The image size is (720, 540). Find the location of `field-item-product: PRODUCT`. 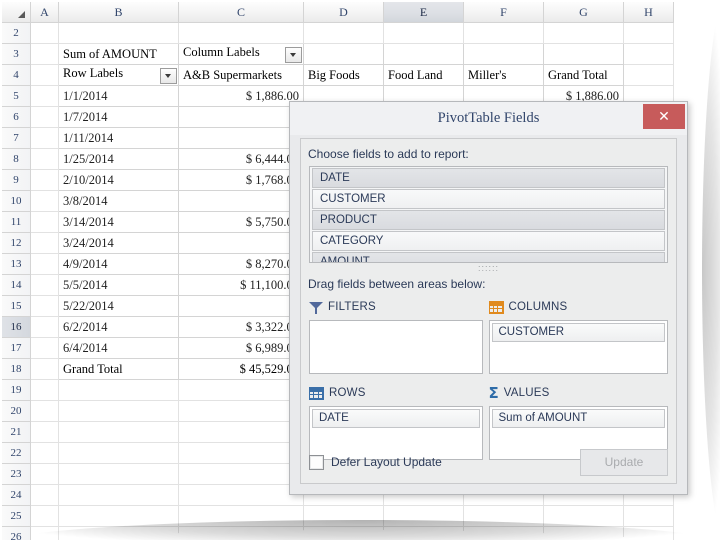

field-item-product: PRODUCT is located at coordinates (488, 220).